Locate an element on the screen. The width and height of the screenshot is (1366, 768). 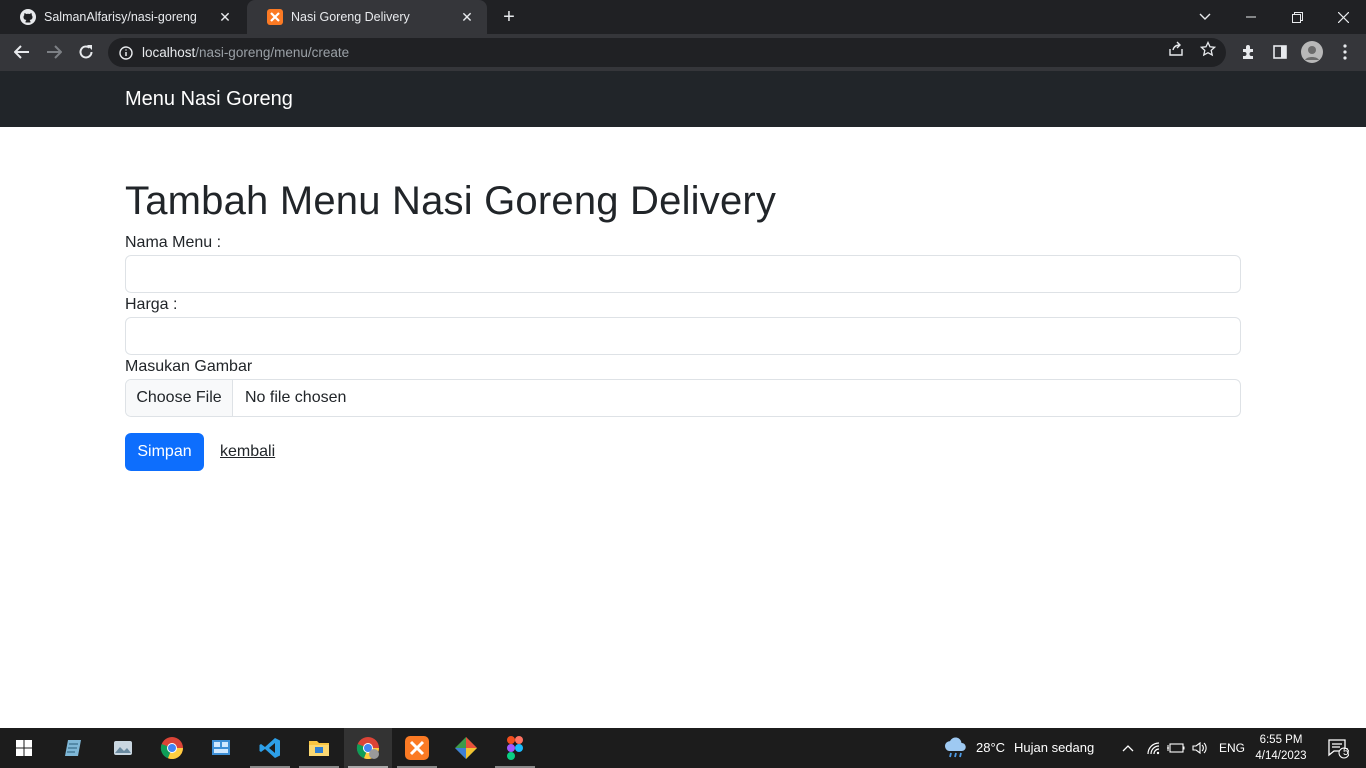
notification-center-icon: 5 is located at coordinates (1338, 748).